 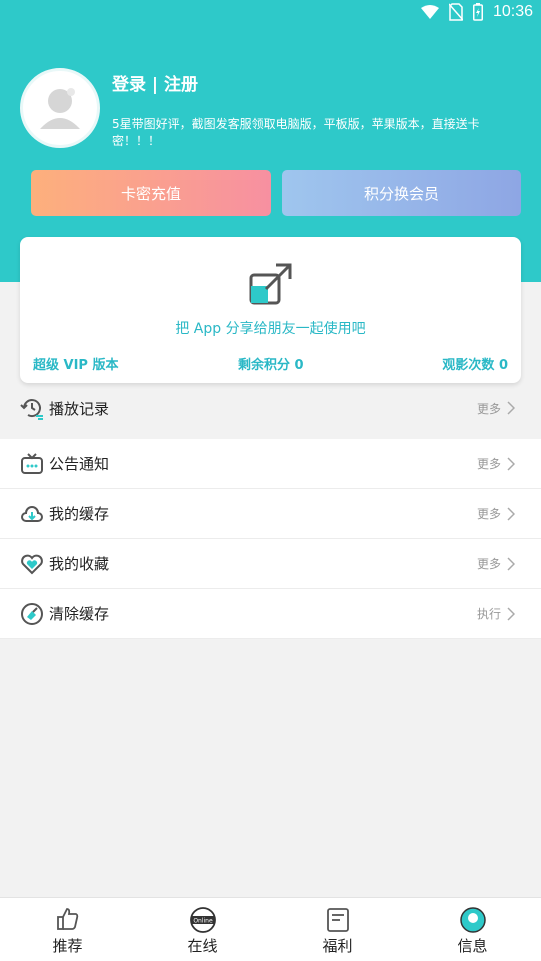 I want to click on avatar, so click(x=60, y=108).